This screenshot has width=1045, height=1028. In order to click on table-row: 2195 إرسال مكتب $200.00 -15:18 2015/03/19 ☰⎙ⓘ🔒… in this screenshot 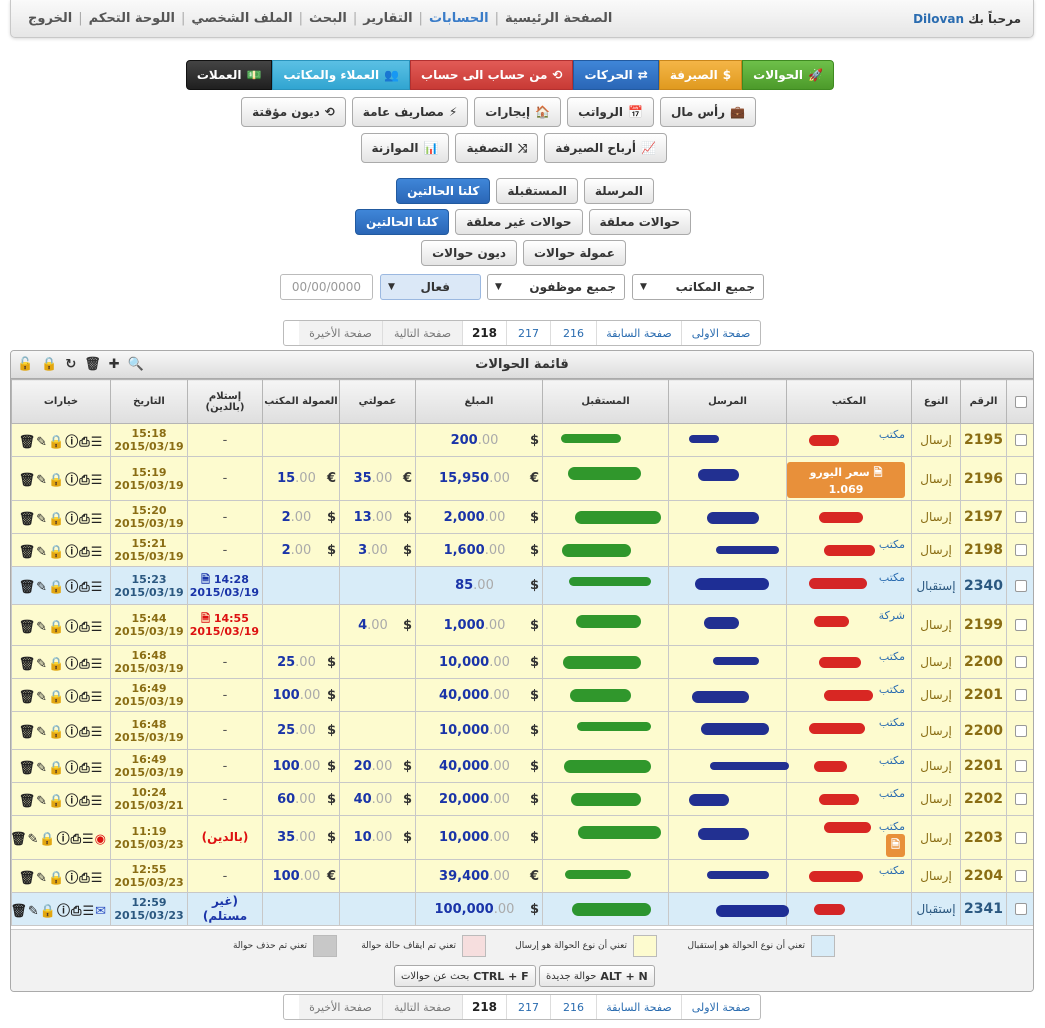, I will do `click(522, 440)`.